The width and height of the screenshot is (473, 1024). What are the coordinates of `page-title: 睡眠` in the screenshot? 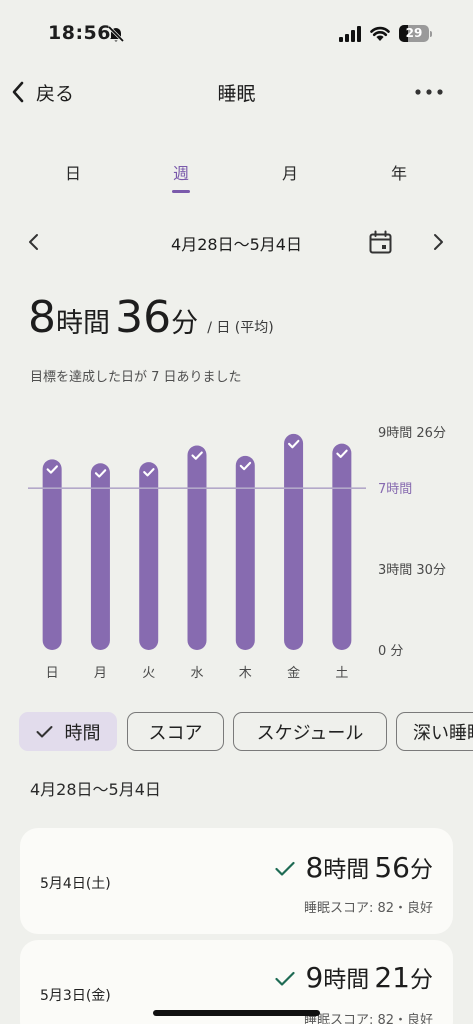 It's located at (236, 94).